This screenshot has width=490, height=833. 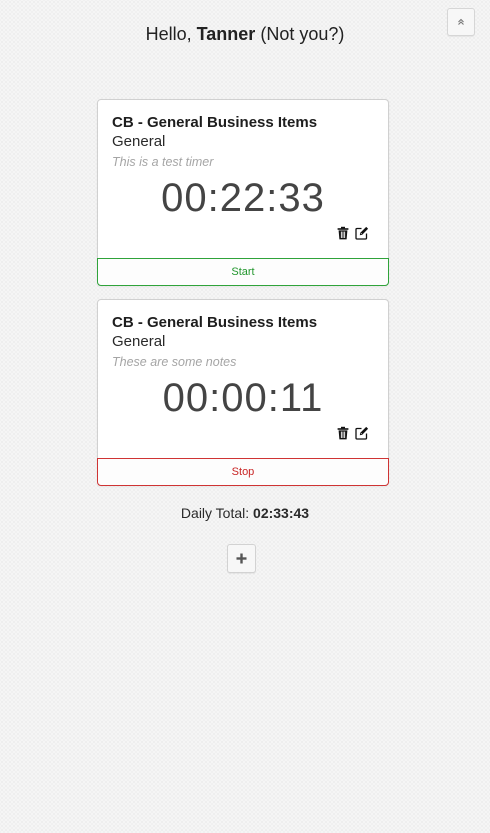 I want to click on stop-button: Stop, so click(x=243, y=472).